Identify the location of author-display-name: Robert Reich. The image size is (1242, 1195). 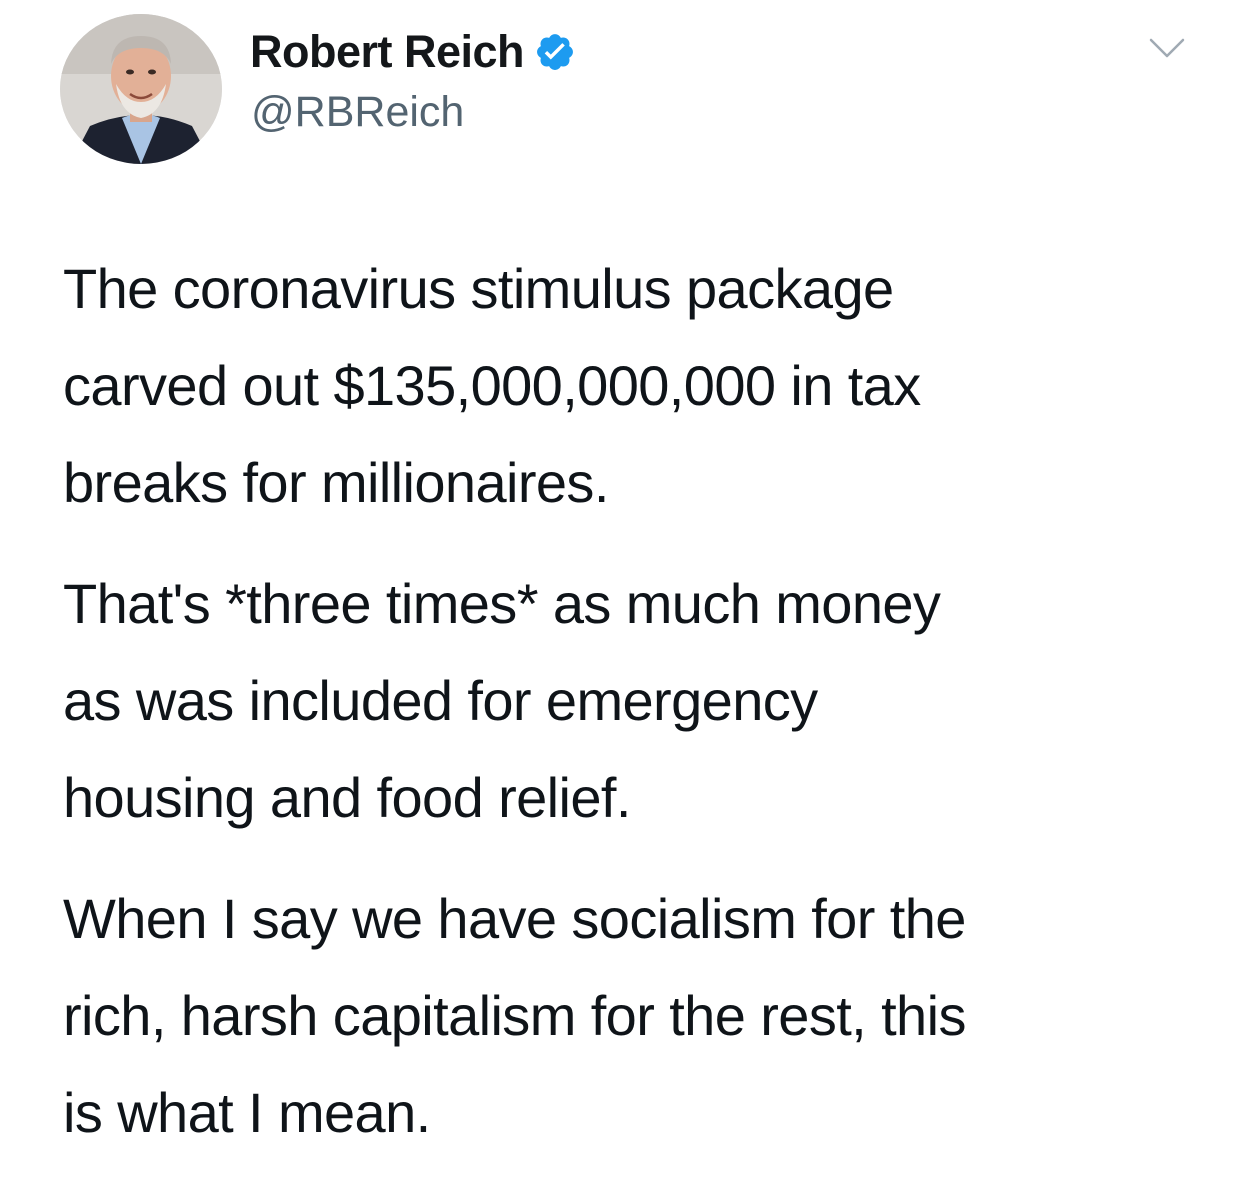
(387, 52).